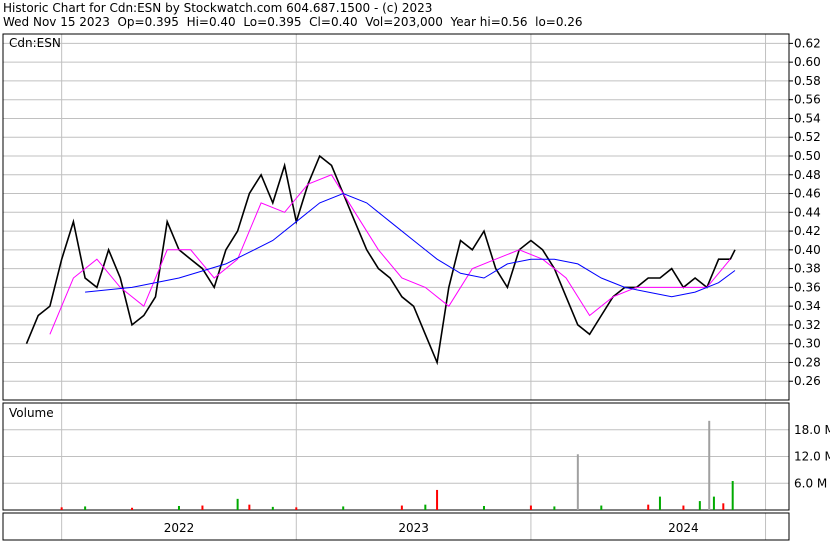 The height and width of the screenshot is (543, 830). What do you see at coordinates (179, 528) in the screenshot?
I see `year-tick-label: 2022` at bounding box center [179, 528].